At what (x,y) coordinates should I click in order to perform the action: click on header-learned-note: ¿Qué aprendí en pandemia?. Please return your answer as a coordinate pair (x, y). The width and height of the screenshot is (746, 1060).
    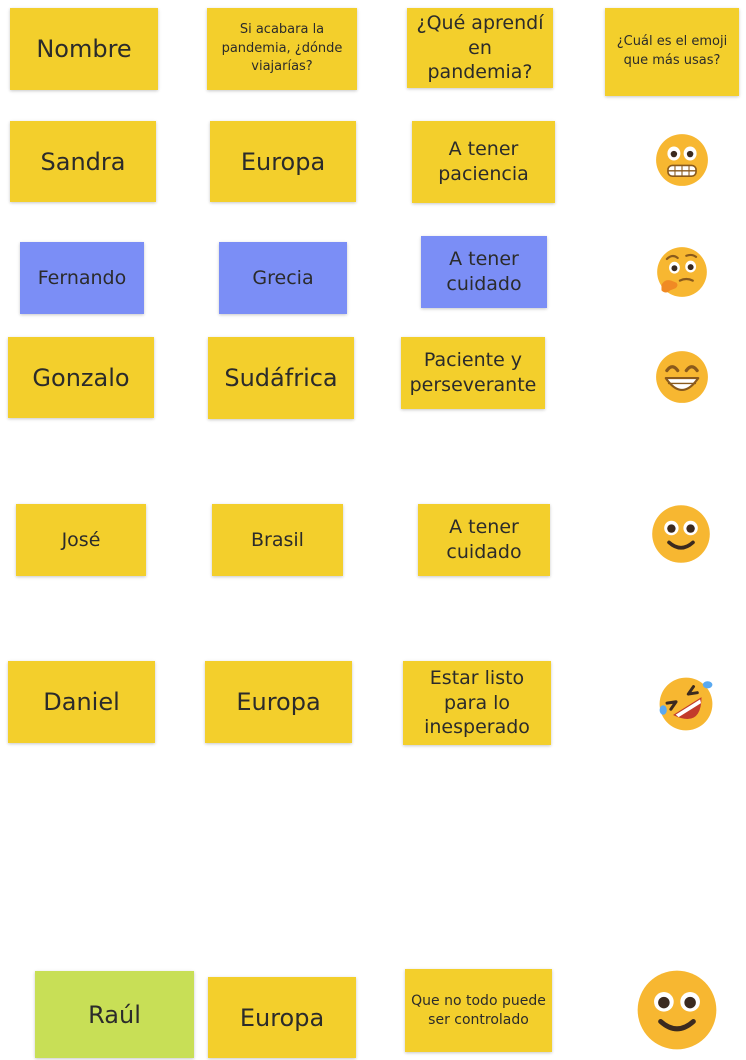
    Looking at the image, I should click on (480, 48).